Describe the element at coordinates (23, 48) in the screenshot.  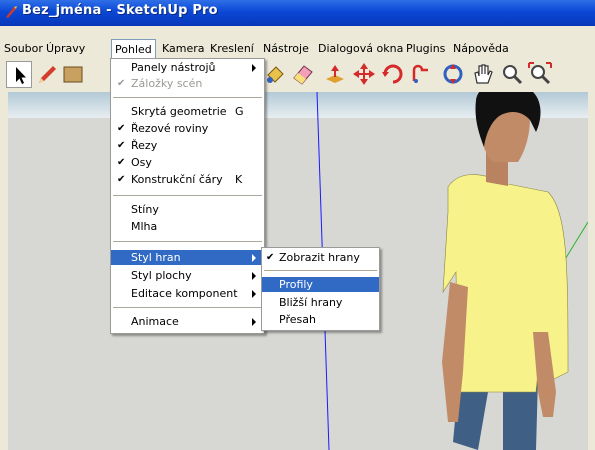
I see `menu-soubor: Soubor` at that location.